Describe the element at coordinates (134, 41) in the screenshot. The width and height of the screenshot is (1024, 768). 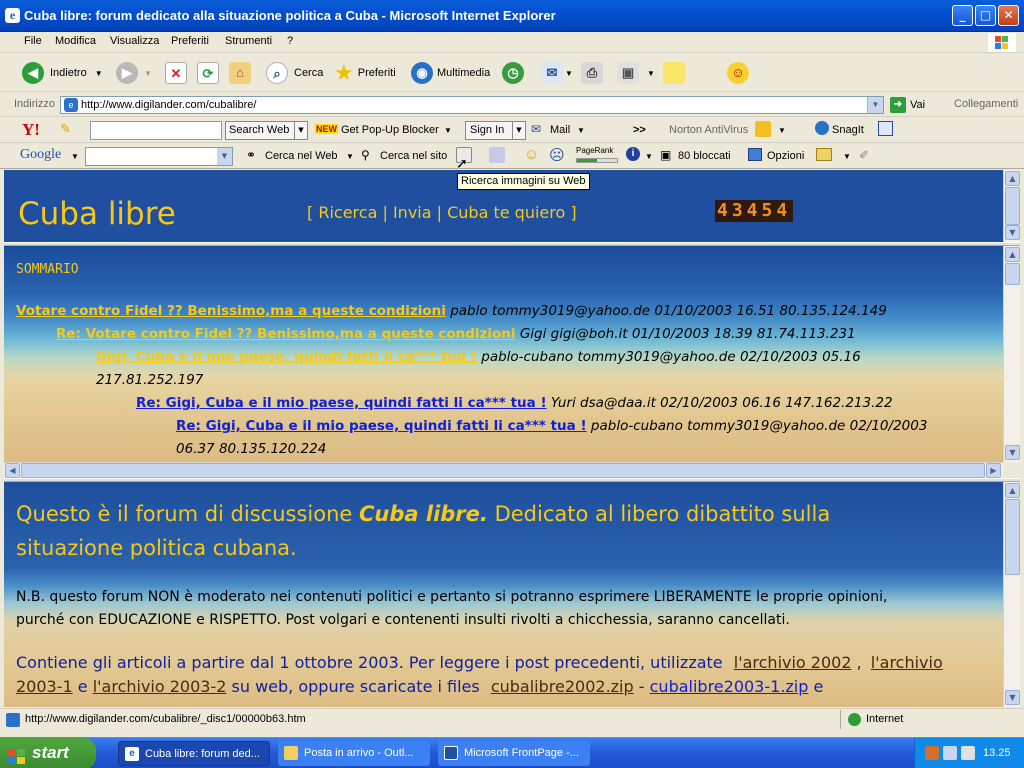
I see `menu-visualizza: Visualizza` at that location.